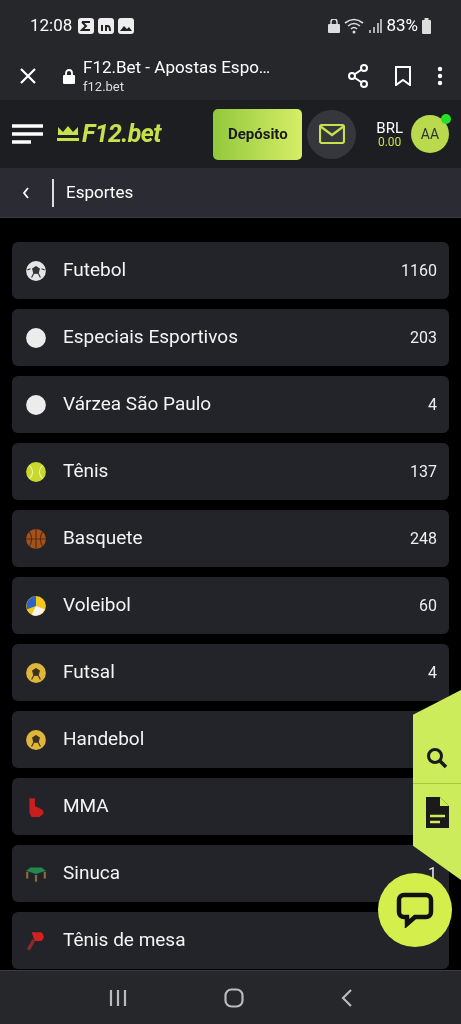 The height and width of the screenshot is (1024, 461). I want to click on event-count: 60, so click(428, 605).